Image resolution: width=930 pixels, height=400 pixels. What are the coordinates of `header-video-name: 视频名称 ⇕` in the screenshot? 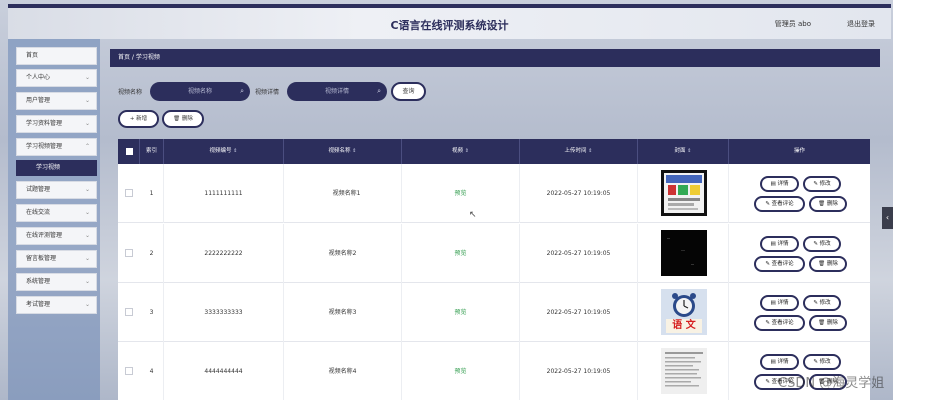 It's located at (343, 151).